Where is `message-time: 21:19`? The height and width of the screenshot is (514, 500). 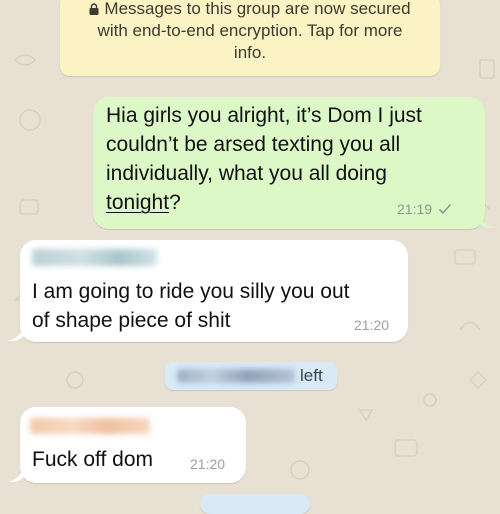 message-time: 21:19 is located at coordinates (424, 209).